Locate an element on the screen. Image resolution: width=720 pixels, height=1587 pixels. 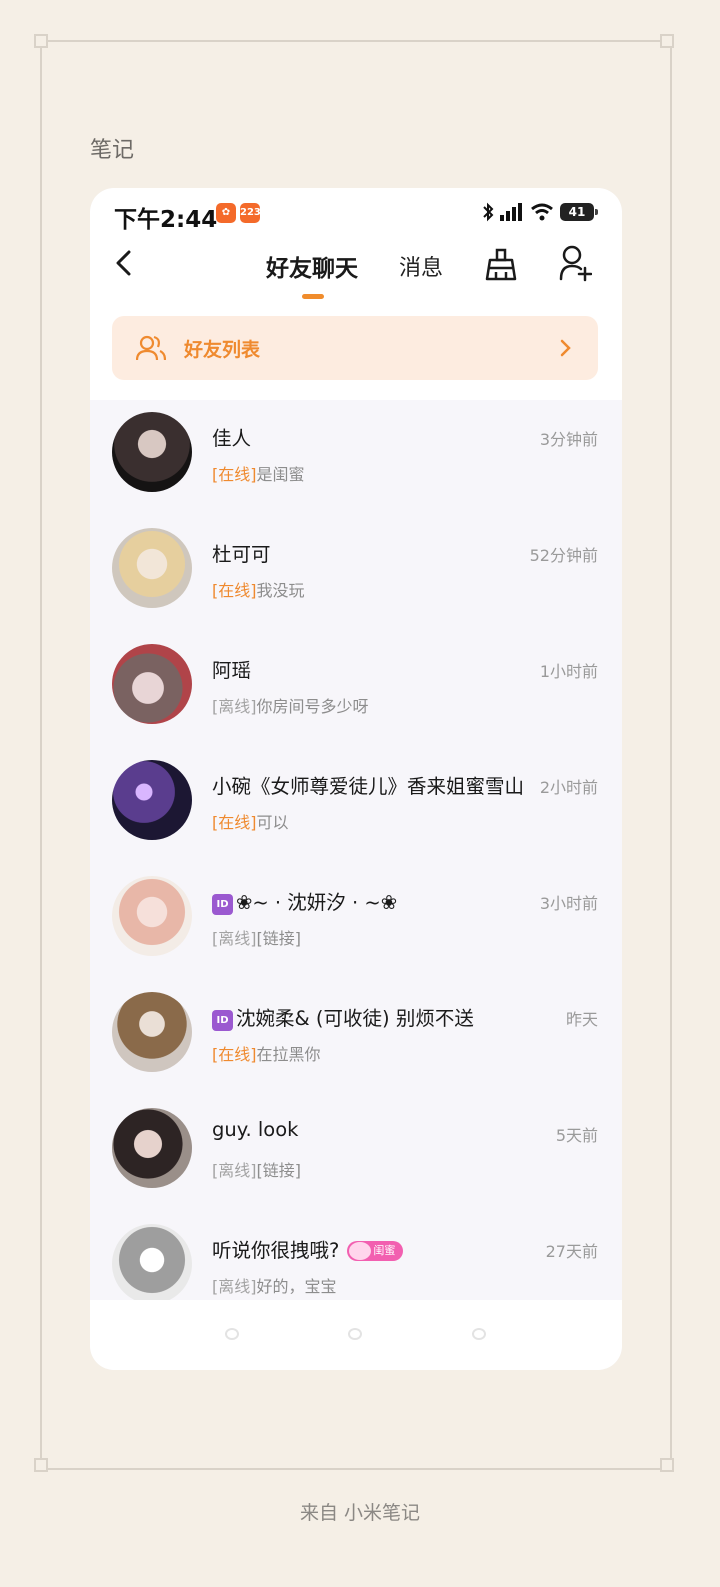
friend-list-button: 好友列表 is located at coordinates (355, 348).